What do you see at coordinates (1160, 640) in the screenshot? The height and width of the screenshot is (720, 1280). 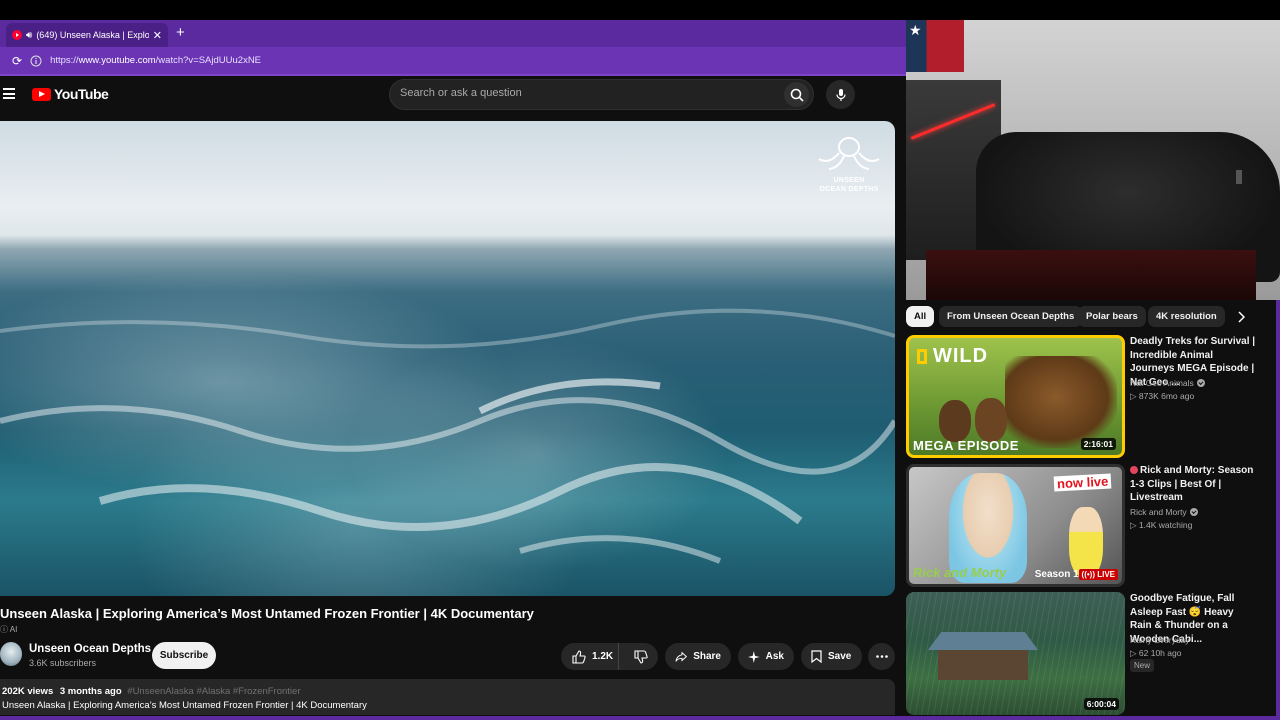 I see `rec-channel: Rainy Everyday` at bounding box center [1160, 640].